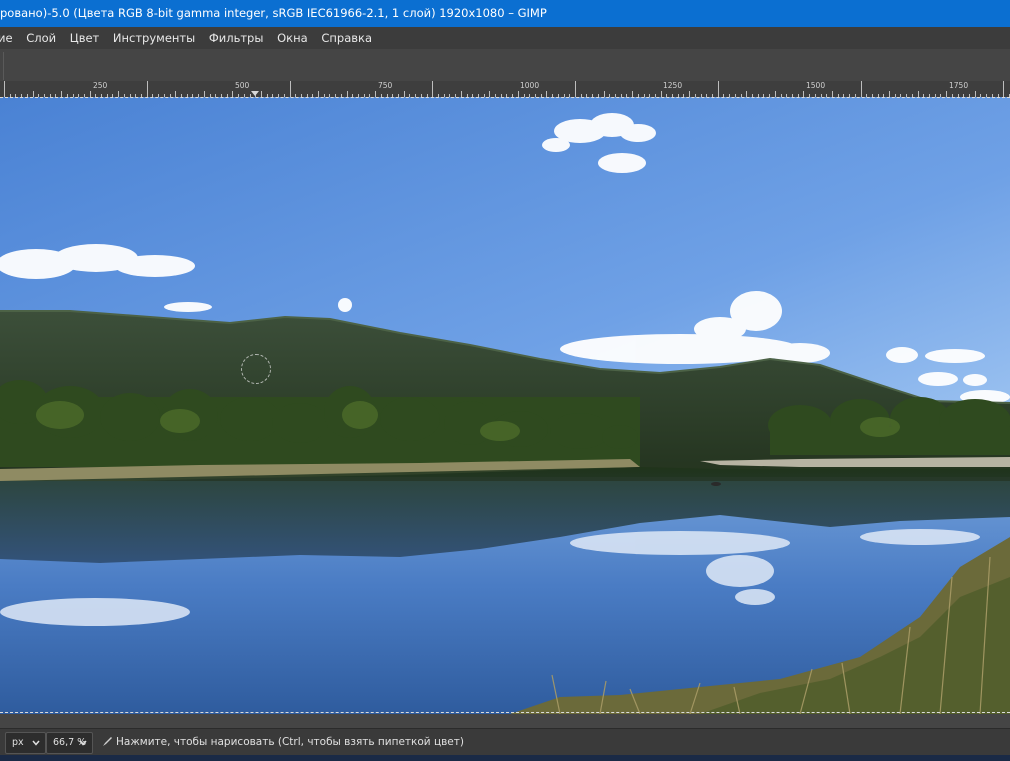 The image size is (1010, 761). What do you see at coordinates (505, 721) in the screenshot?
I see `canvas-padding` at bounding box center [505, 721].